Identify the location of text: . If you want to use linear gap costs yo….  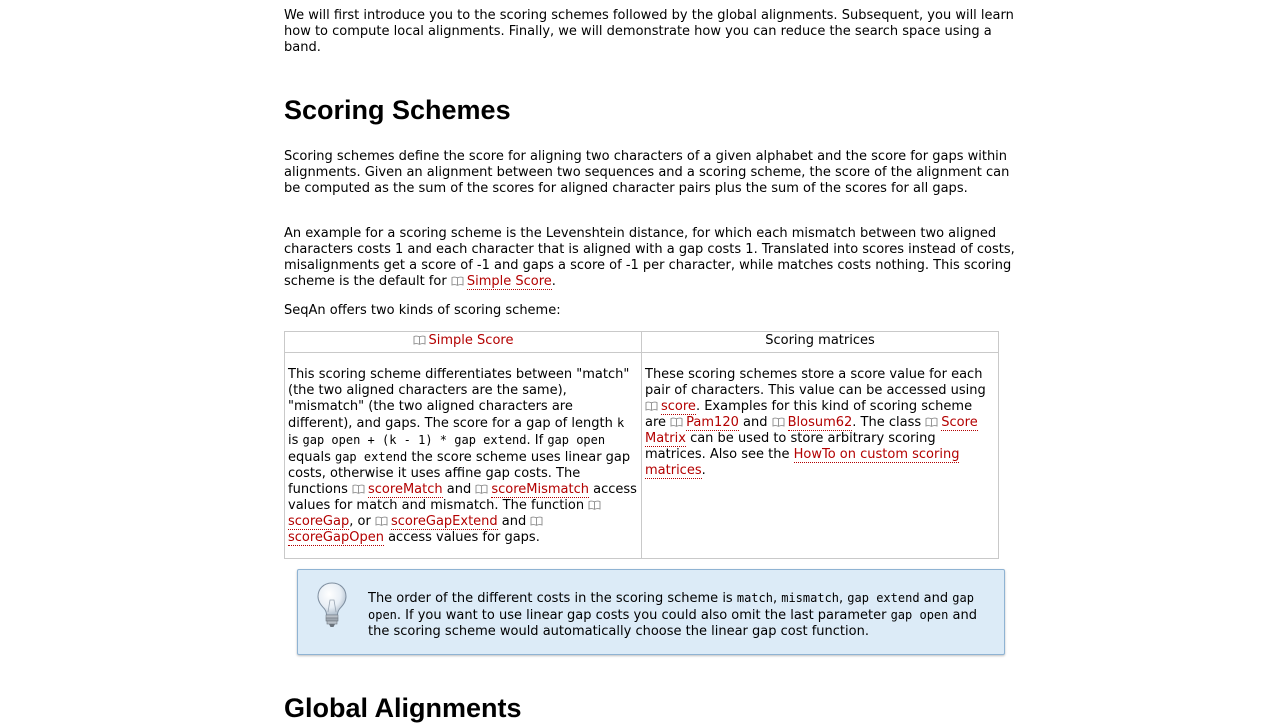
(643, 615).